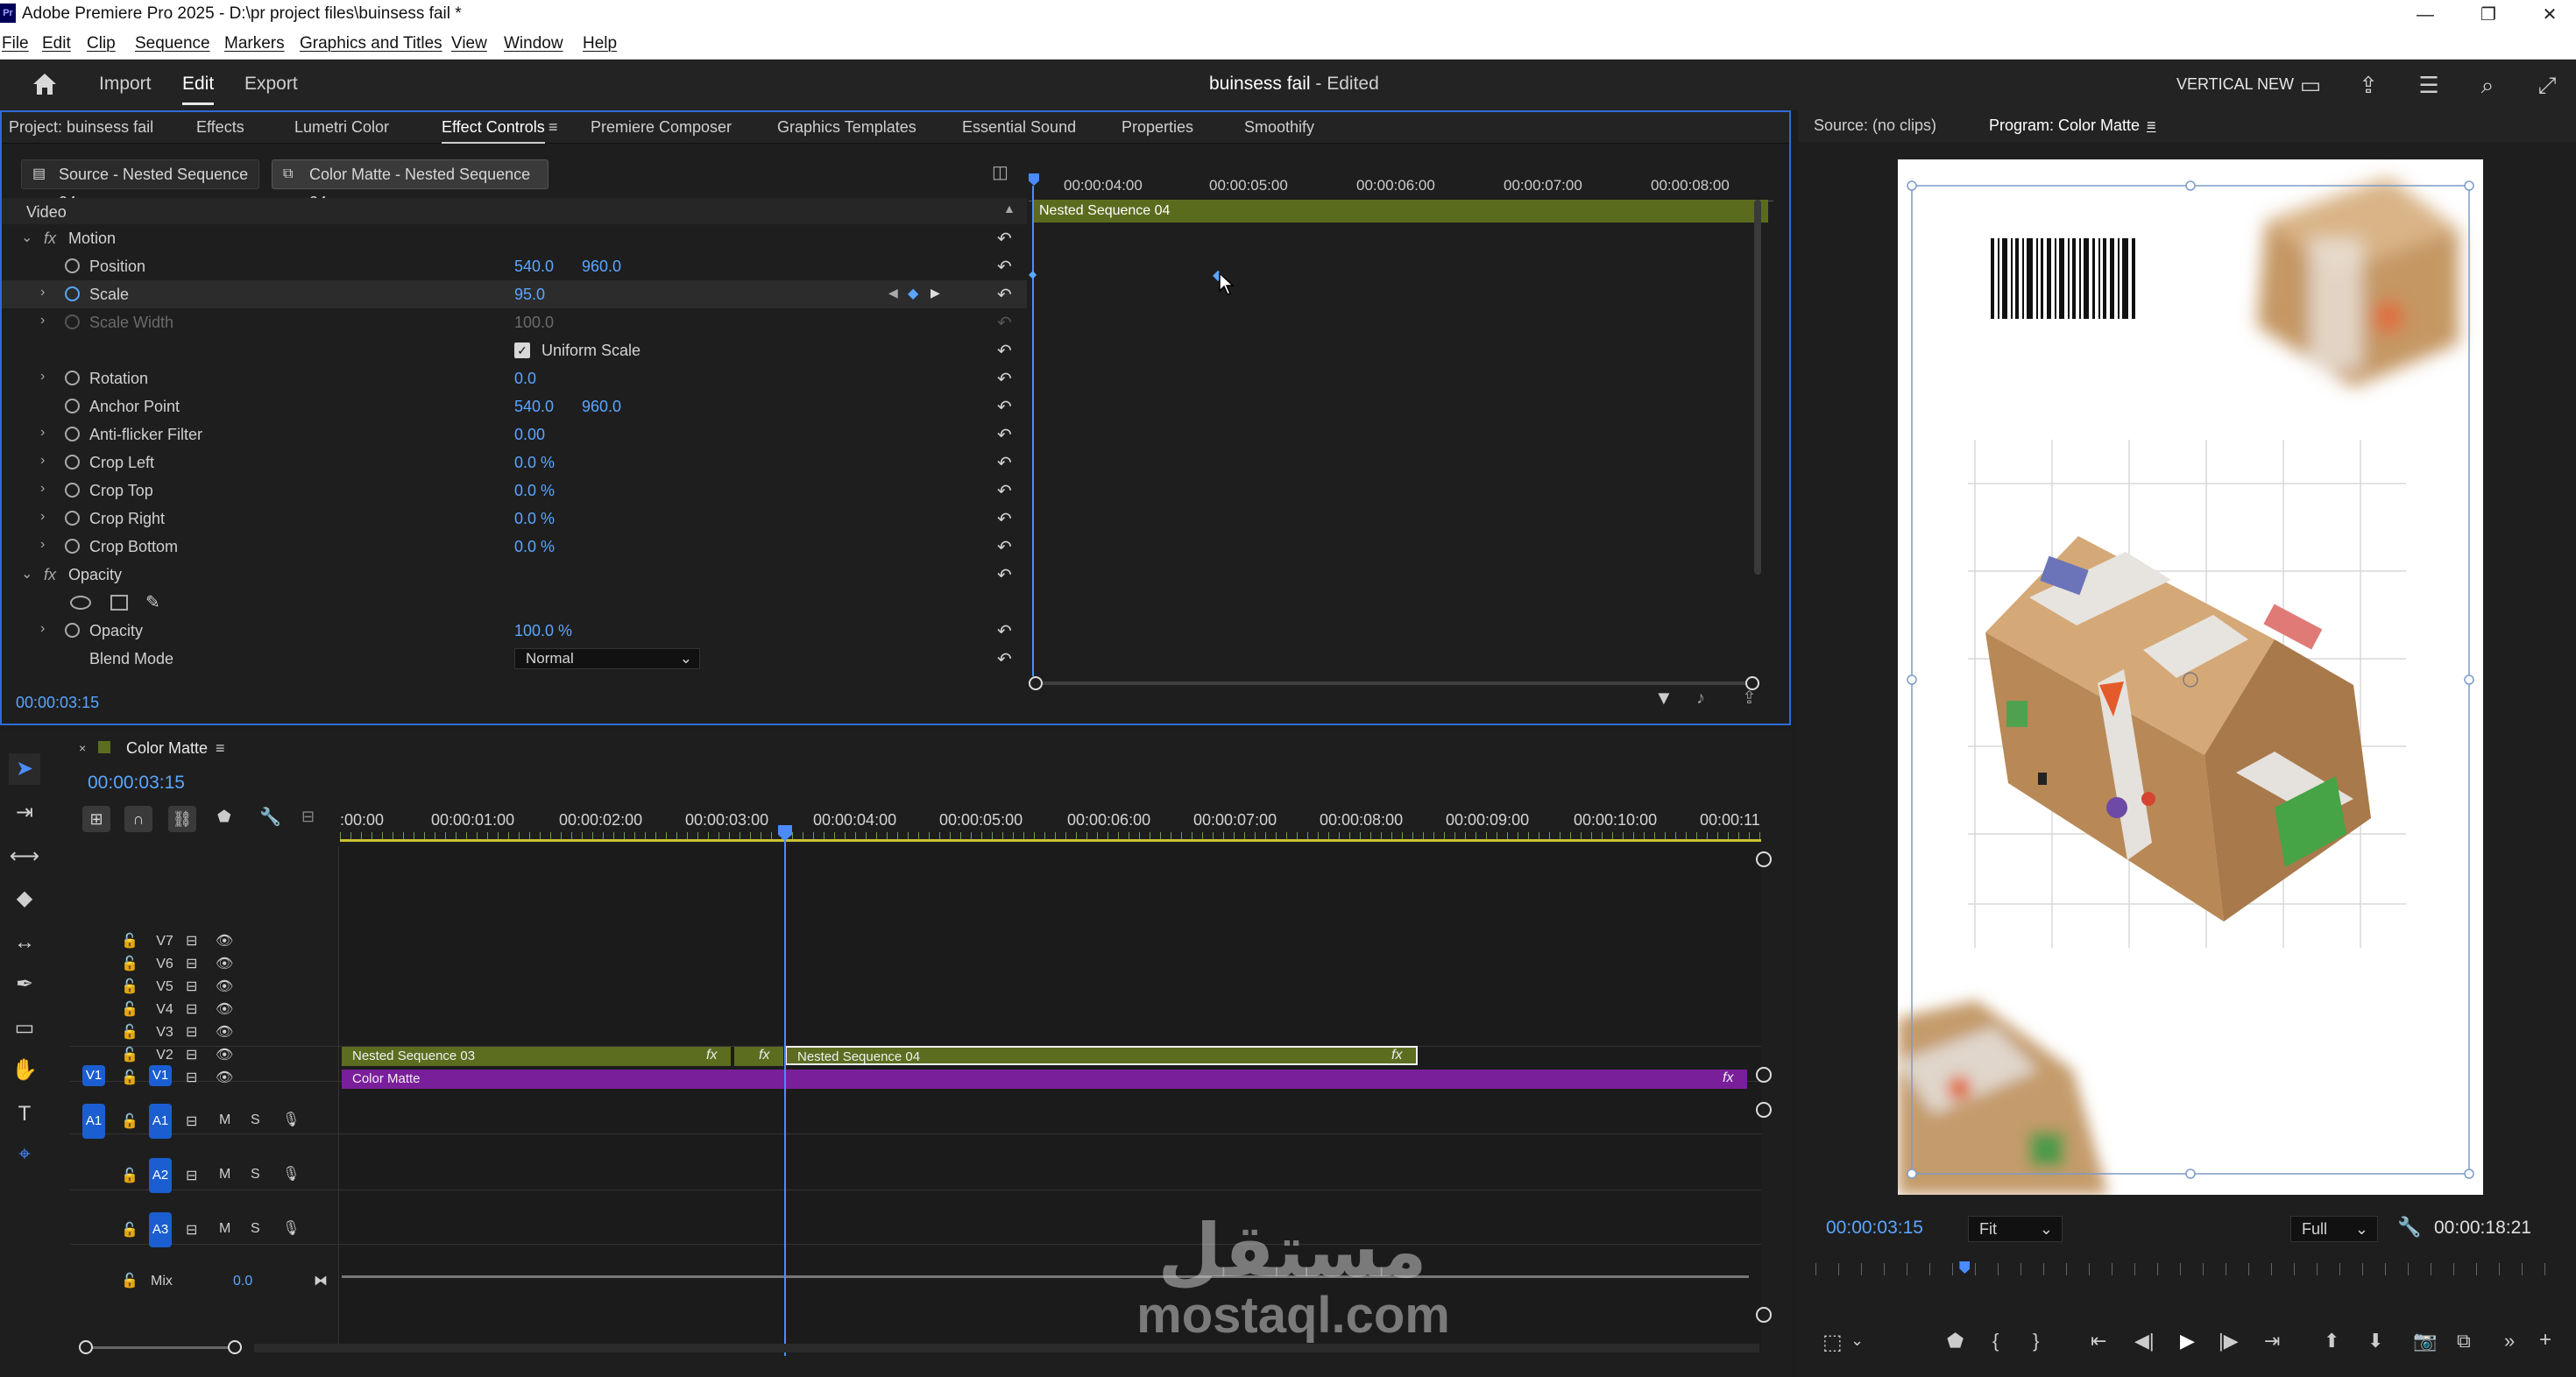 The width and height of the screenshot is (2576, 1377). Describe the element at coordinates (2368, 85) in the screenshot. I see `share-icon: ⇪` at that location.